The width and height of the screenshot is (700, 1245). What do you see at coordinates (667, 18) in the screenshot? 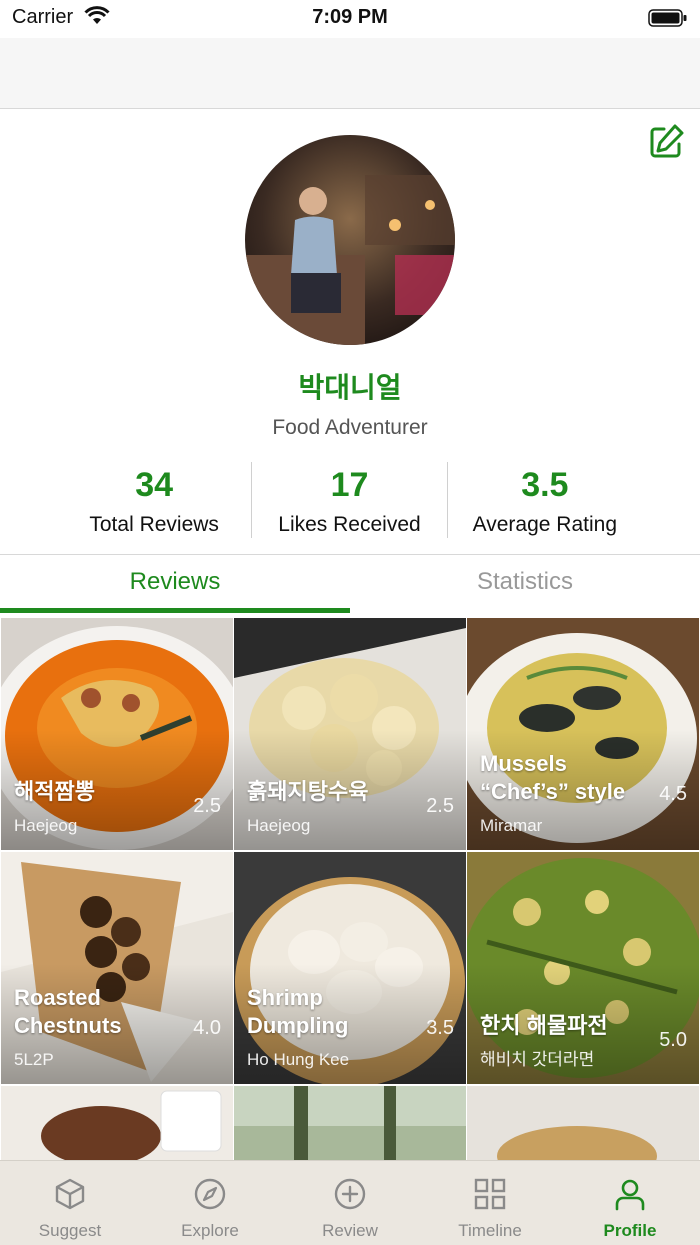
I see `battery-icon` at bounding box center [667, 18].